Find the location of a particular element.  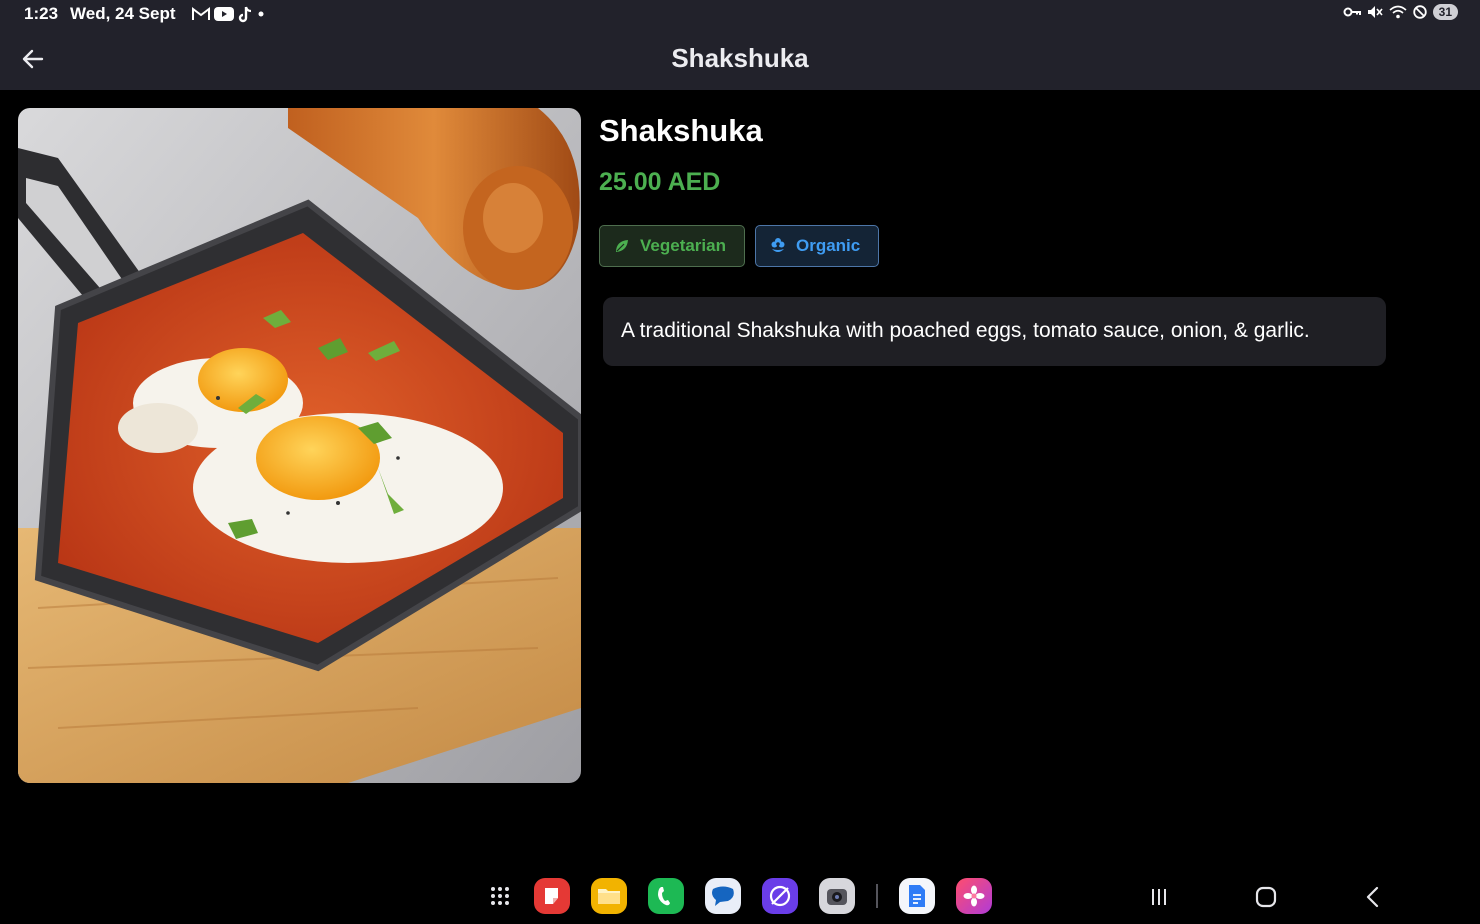

gmail-icon is located at coordinates (200, 13).